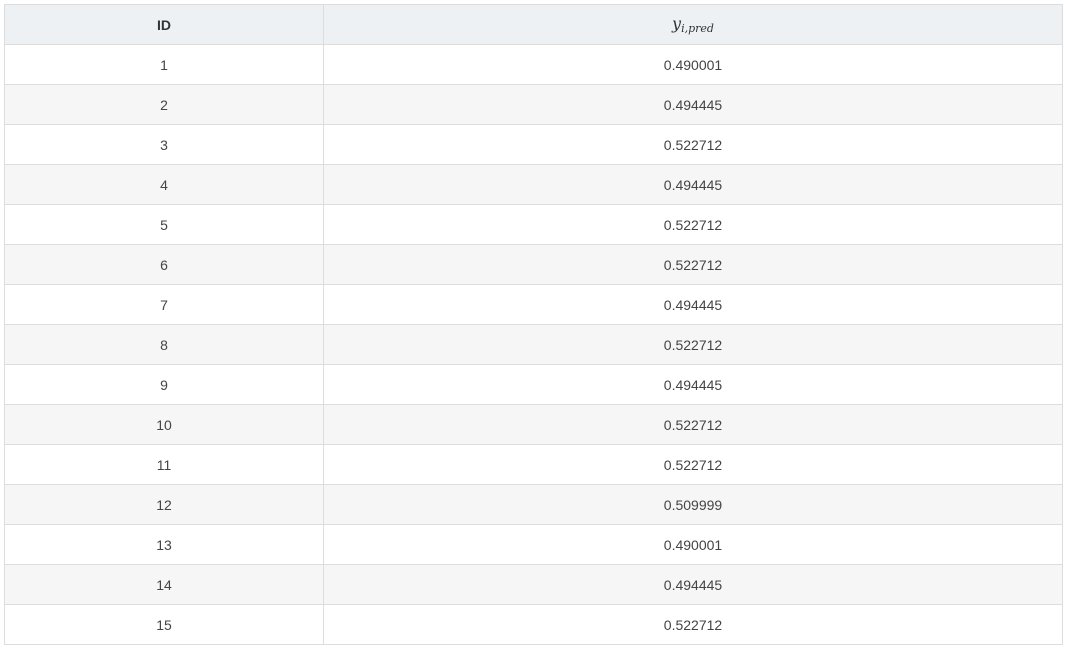  I want to click on column-header-y-pred-subscript: i,pred, so click(697, 28).